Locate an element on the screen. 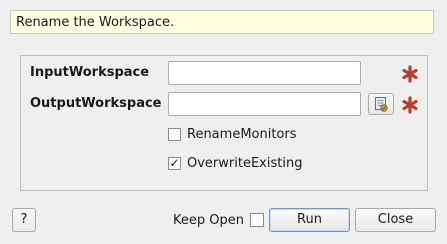  output-workspace-field is located at coordinates (264, 104).